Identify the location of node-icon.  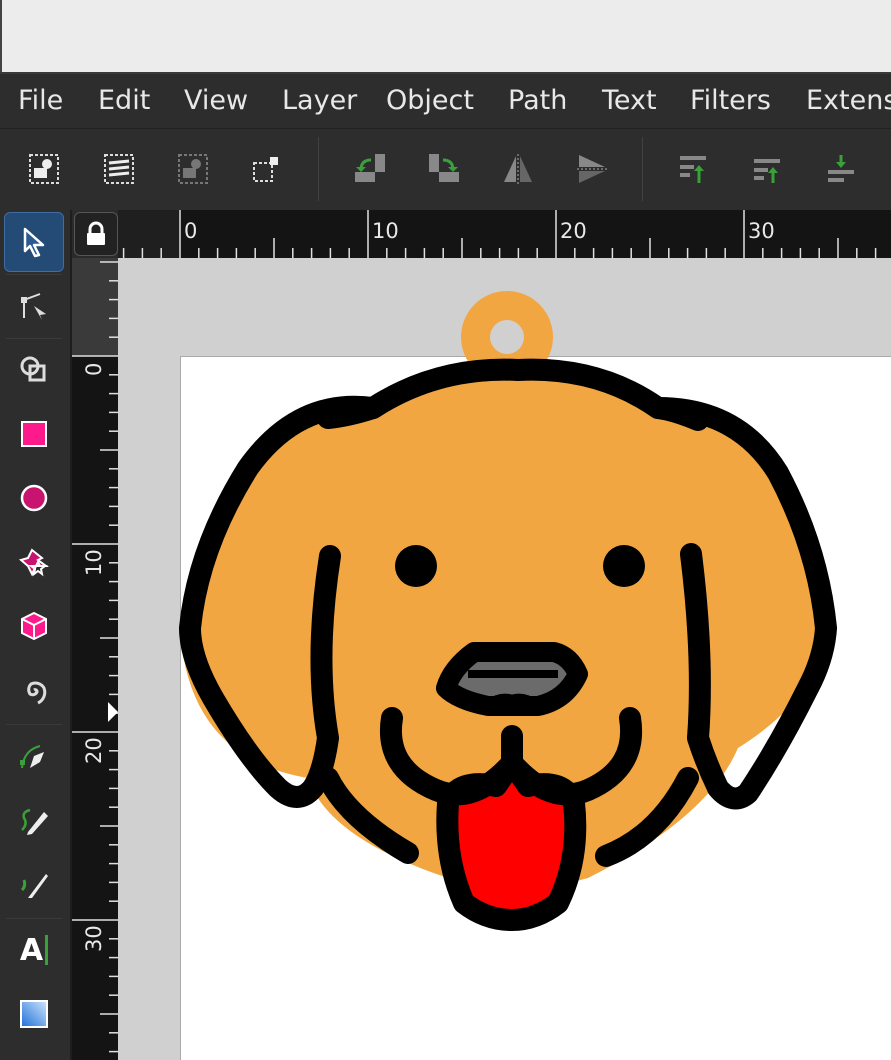
(33, 306).